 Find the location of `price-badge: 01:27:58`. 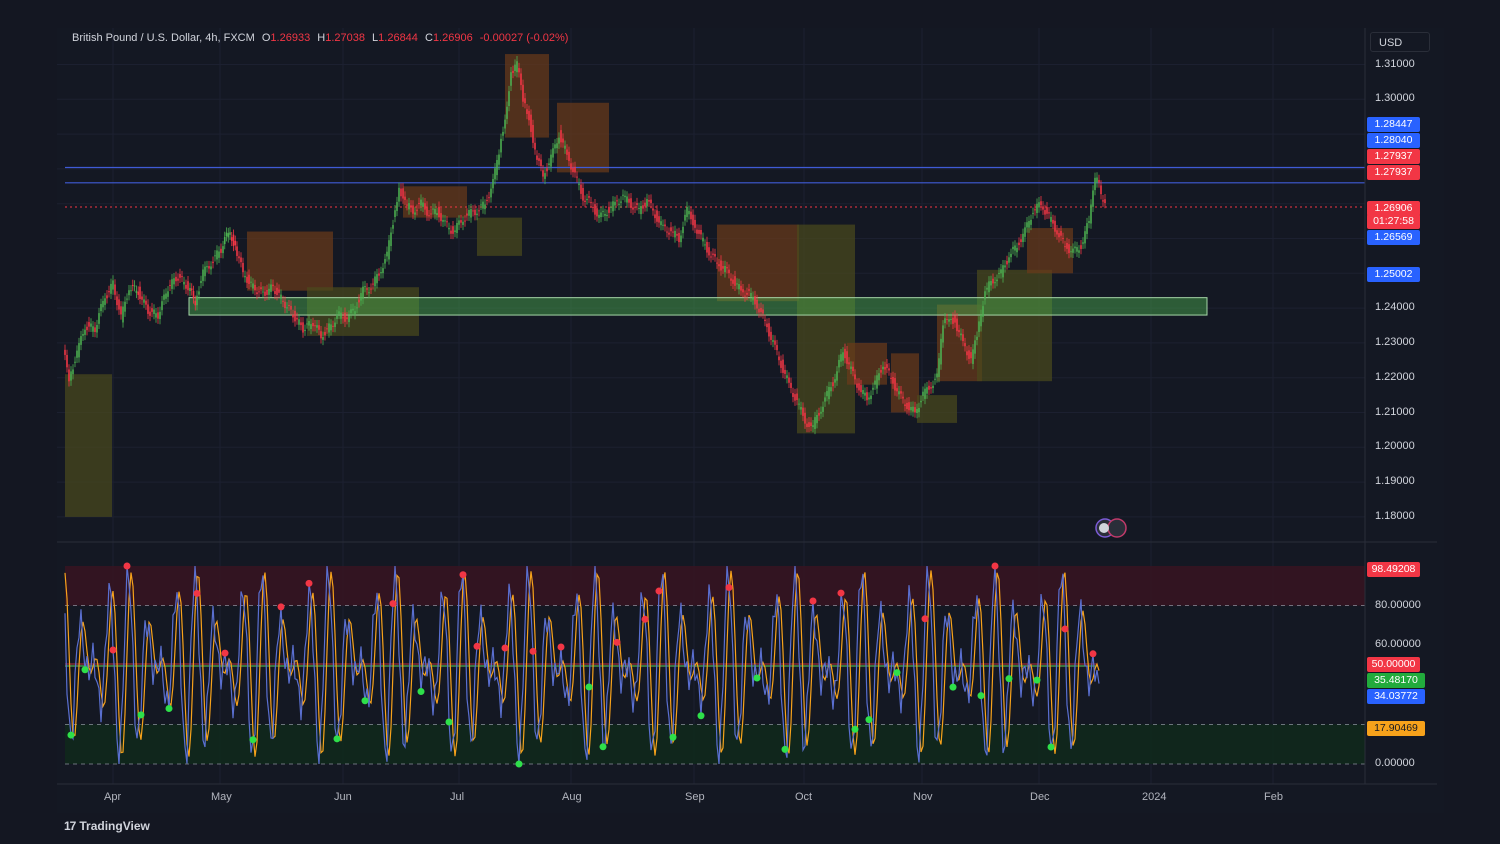

price-badge: 01:27:58 is located at coordinates (1393, 221).